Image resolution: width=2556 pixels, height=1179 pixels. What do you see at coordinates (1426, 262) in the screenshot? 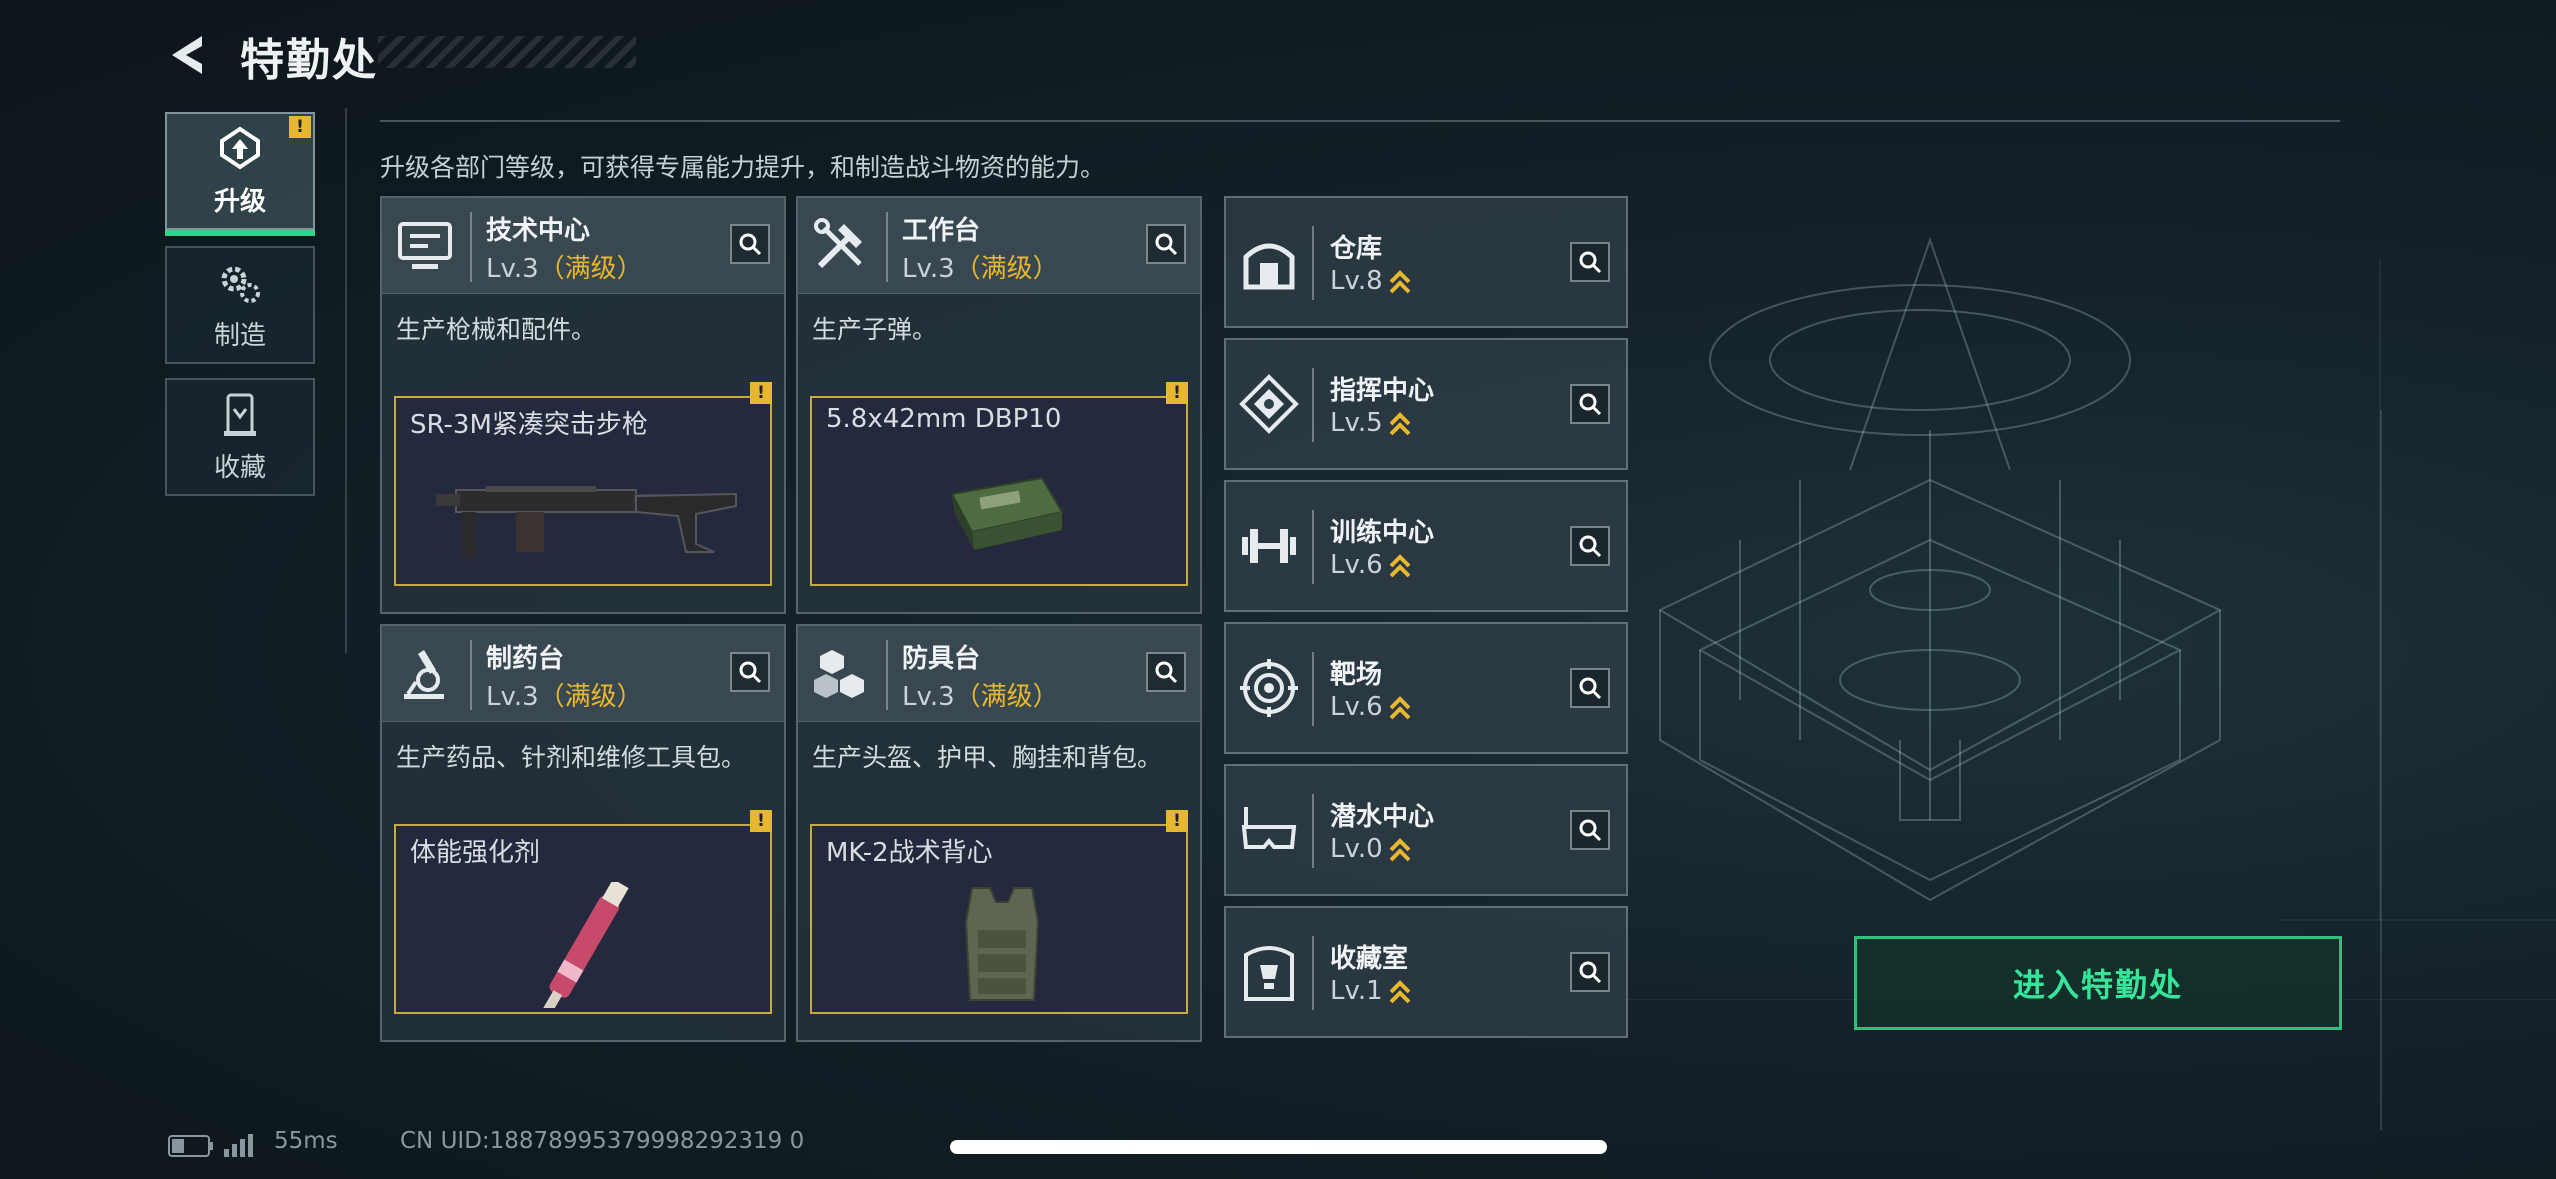
I see `facility-row-warehouse: 仓库 Lv.8` at bounding box center [1426, 262].